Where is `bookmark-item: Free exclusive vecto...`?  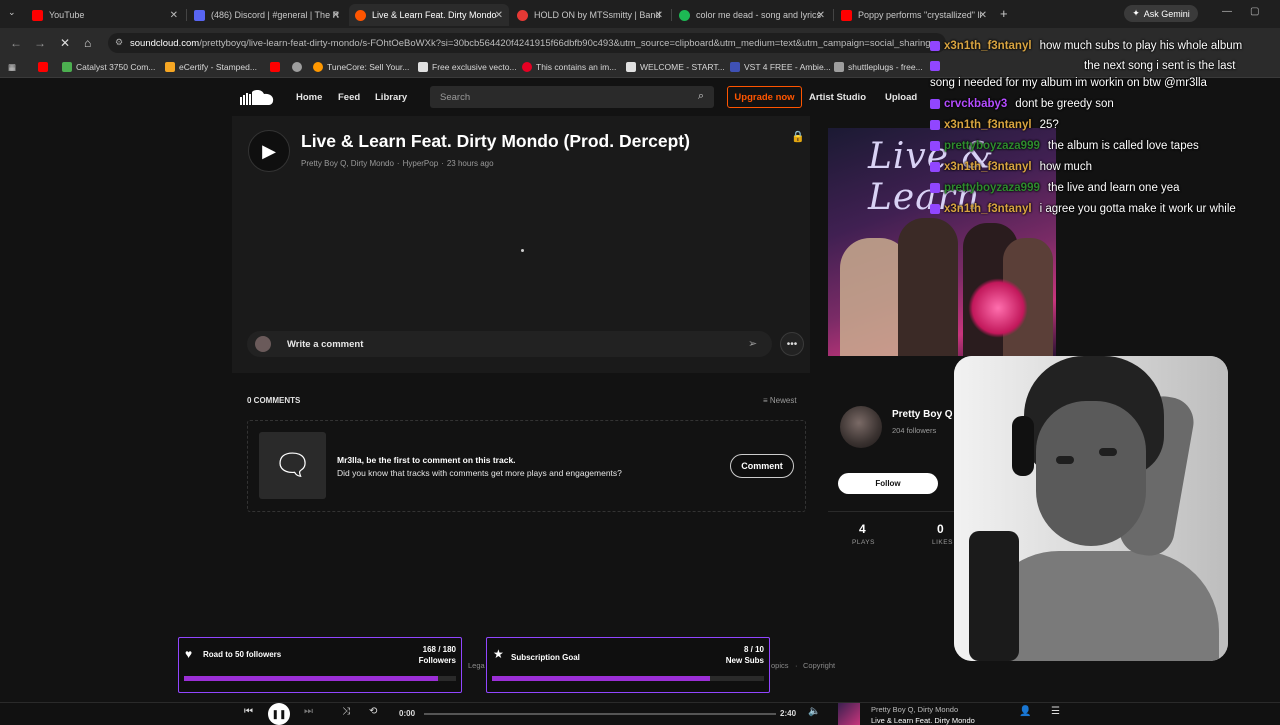 bookmark-item: Free exclusive vecto... is located at coordinates (467, 67).